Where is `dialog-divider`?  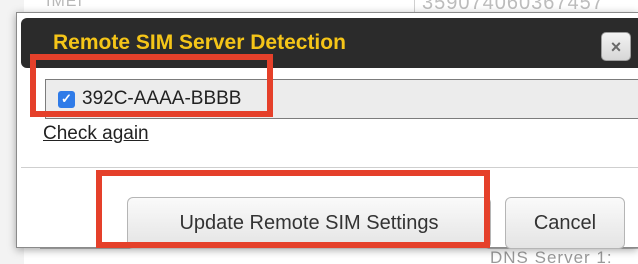
dialog-divider is located at coordinates (329, 167).